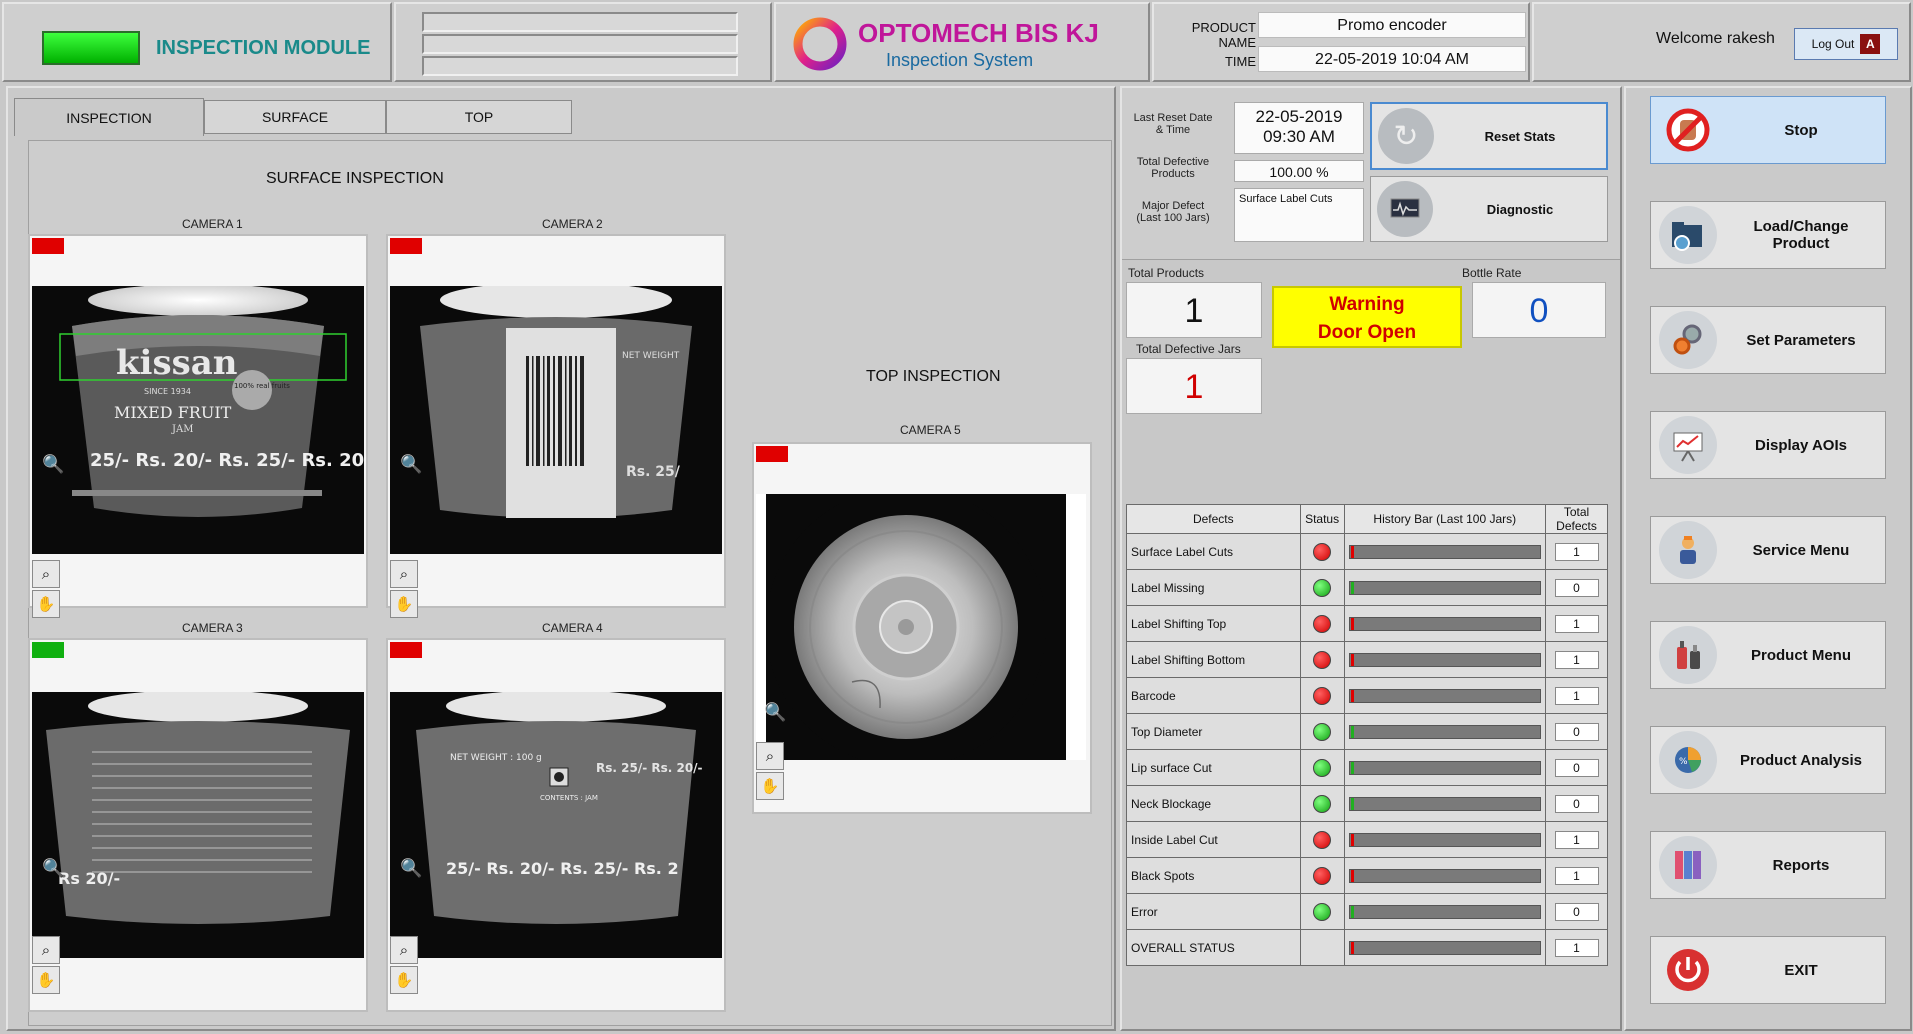 This screenshot has width=1913, height=1034. I want to click on diagnostic-monitor-icon, so click(1405, 209).